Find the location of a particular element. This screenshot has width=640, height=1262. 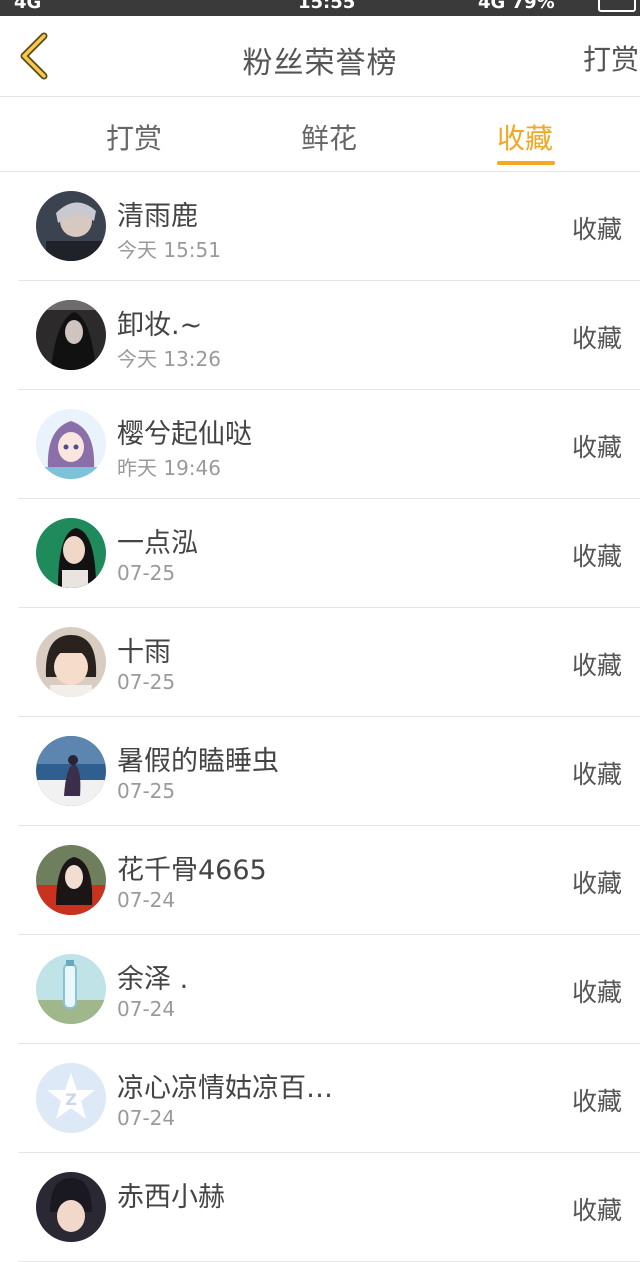

nav-bar: 粉丝荣誉榜 打赏 is located at coordinates (320, 56).